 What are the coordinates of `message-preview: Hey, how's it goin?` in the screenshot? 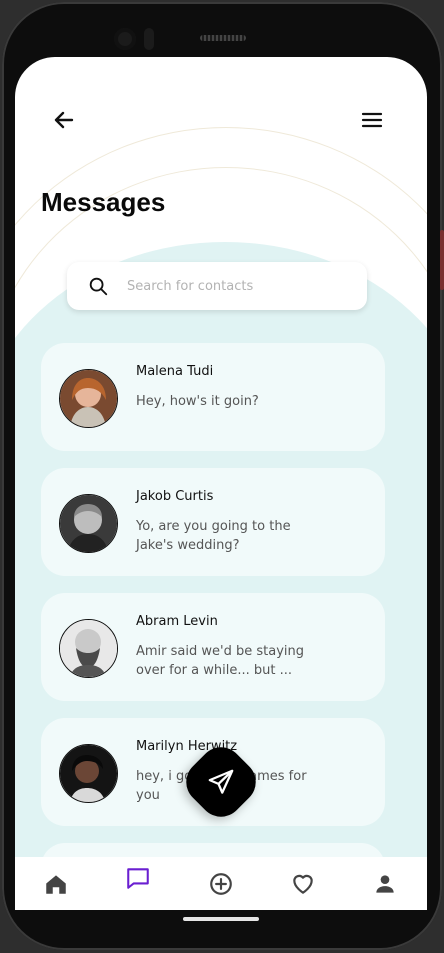 It's located at (197, 401).